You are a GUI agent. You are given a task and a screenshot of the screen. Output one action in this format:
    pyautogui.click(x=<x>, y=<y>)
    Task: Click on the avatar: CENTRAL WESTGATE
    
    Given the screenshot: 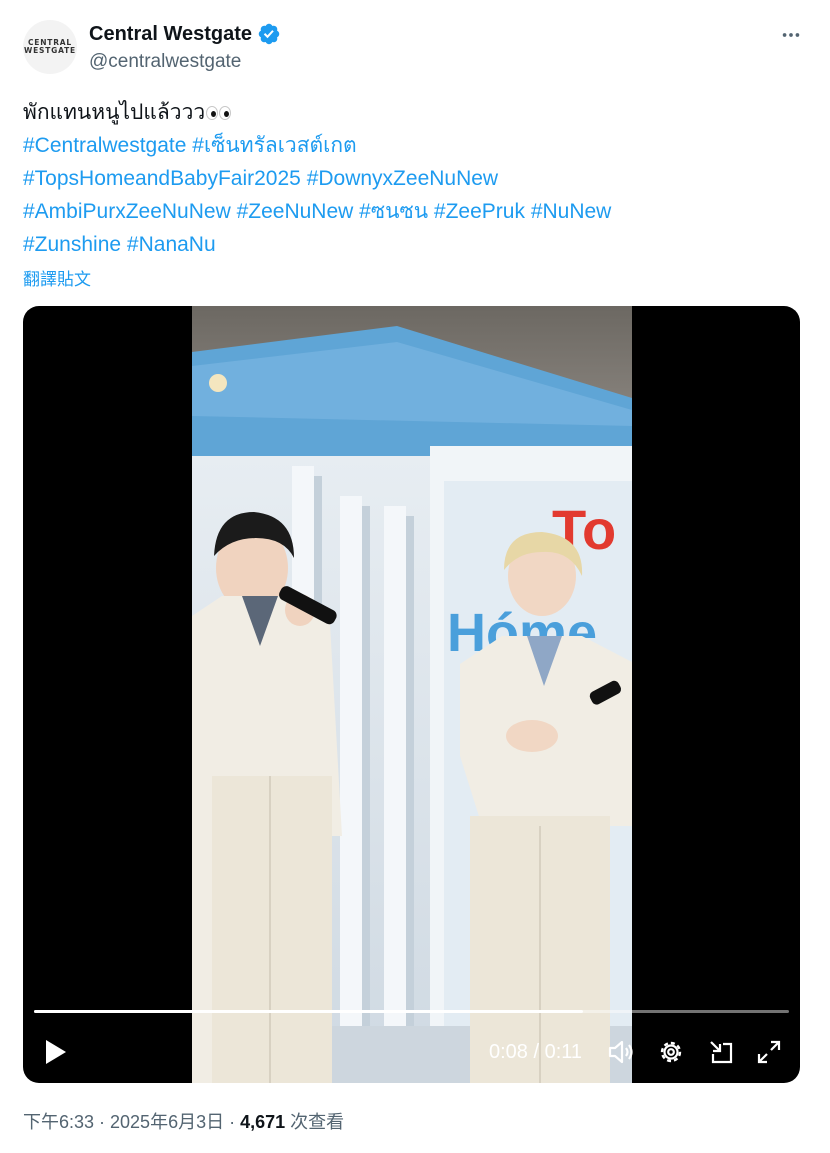 What is the action you would take?
    pyautogui.click(x=50, y=47)
    